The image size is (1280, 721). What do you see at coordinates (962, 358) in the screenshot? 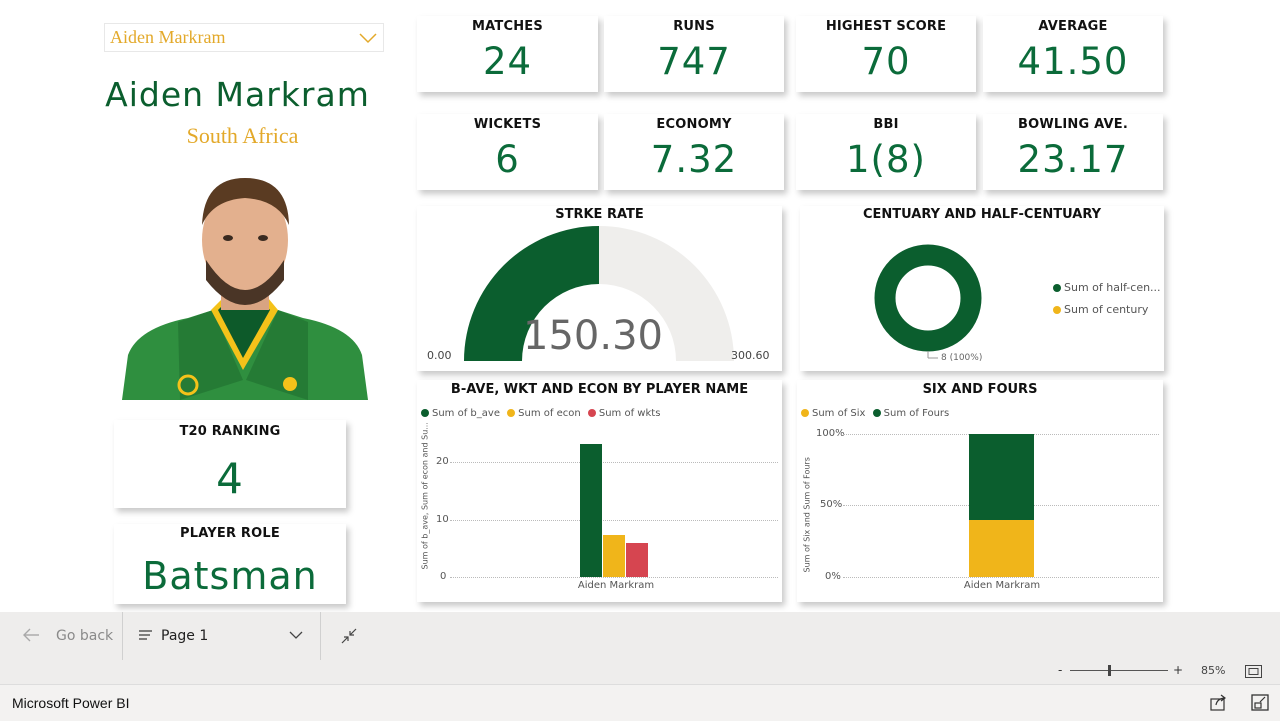
I see `century-data-label: 8 (100%)` at bounding box center [962, 358].